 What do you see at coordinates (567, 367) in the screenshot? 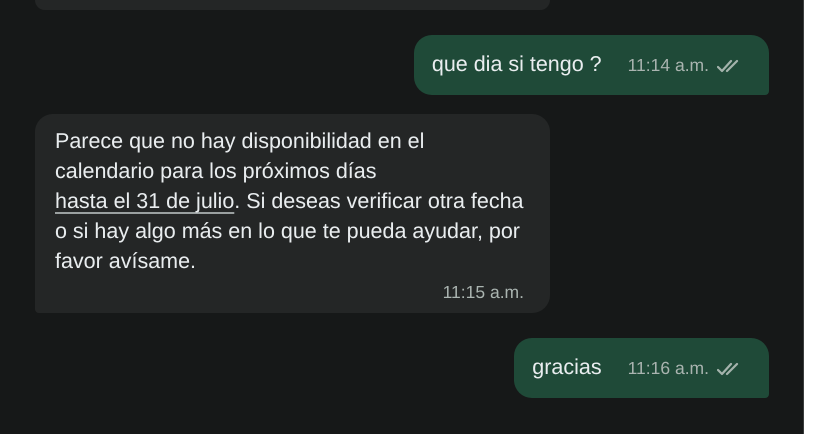
I see `message-text: gracias` at bounding box center [567, 367].